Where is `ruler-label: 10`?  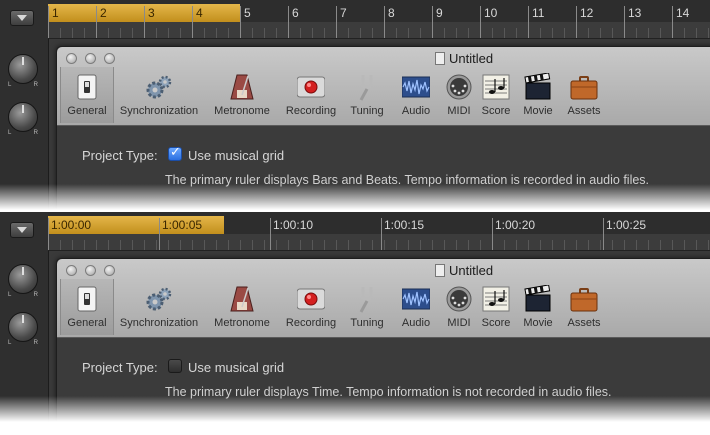
ruler-label: 10 is located at coordinates (491, 13).